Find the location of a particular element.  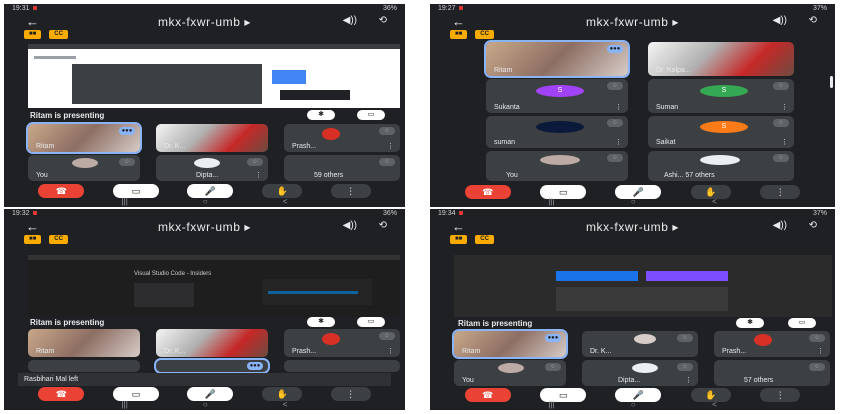

screen-share-view: Visual Studio Code - Insiders is located at coordinates (214, 286).